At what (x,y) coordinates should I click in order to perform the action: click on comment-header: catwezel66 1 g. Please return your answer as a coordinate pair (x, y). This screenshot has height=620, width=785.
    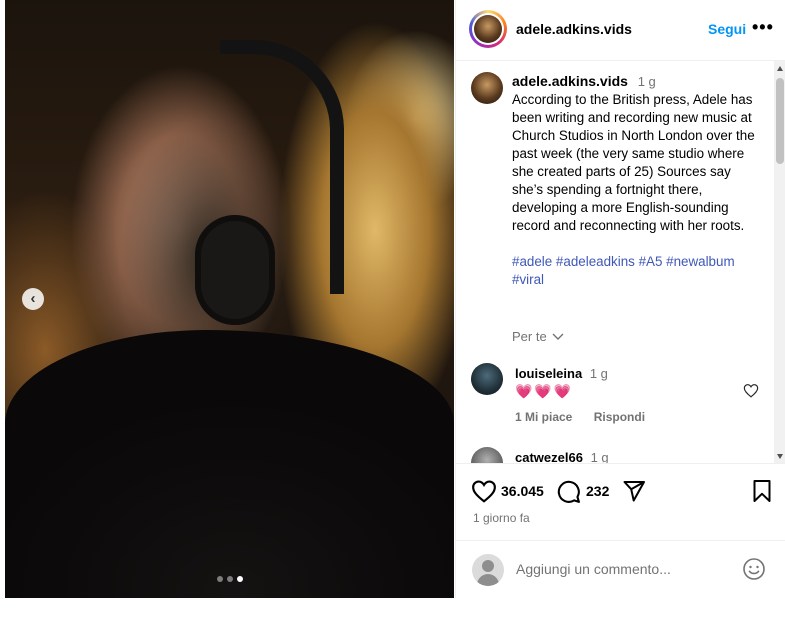
    Looking at the image, I should click on (562, 456).